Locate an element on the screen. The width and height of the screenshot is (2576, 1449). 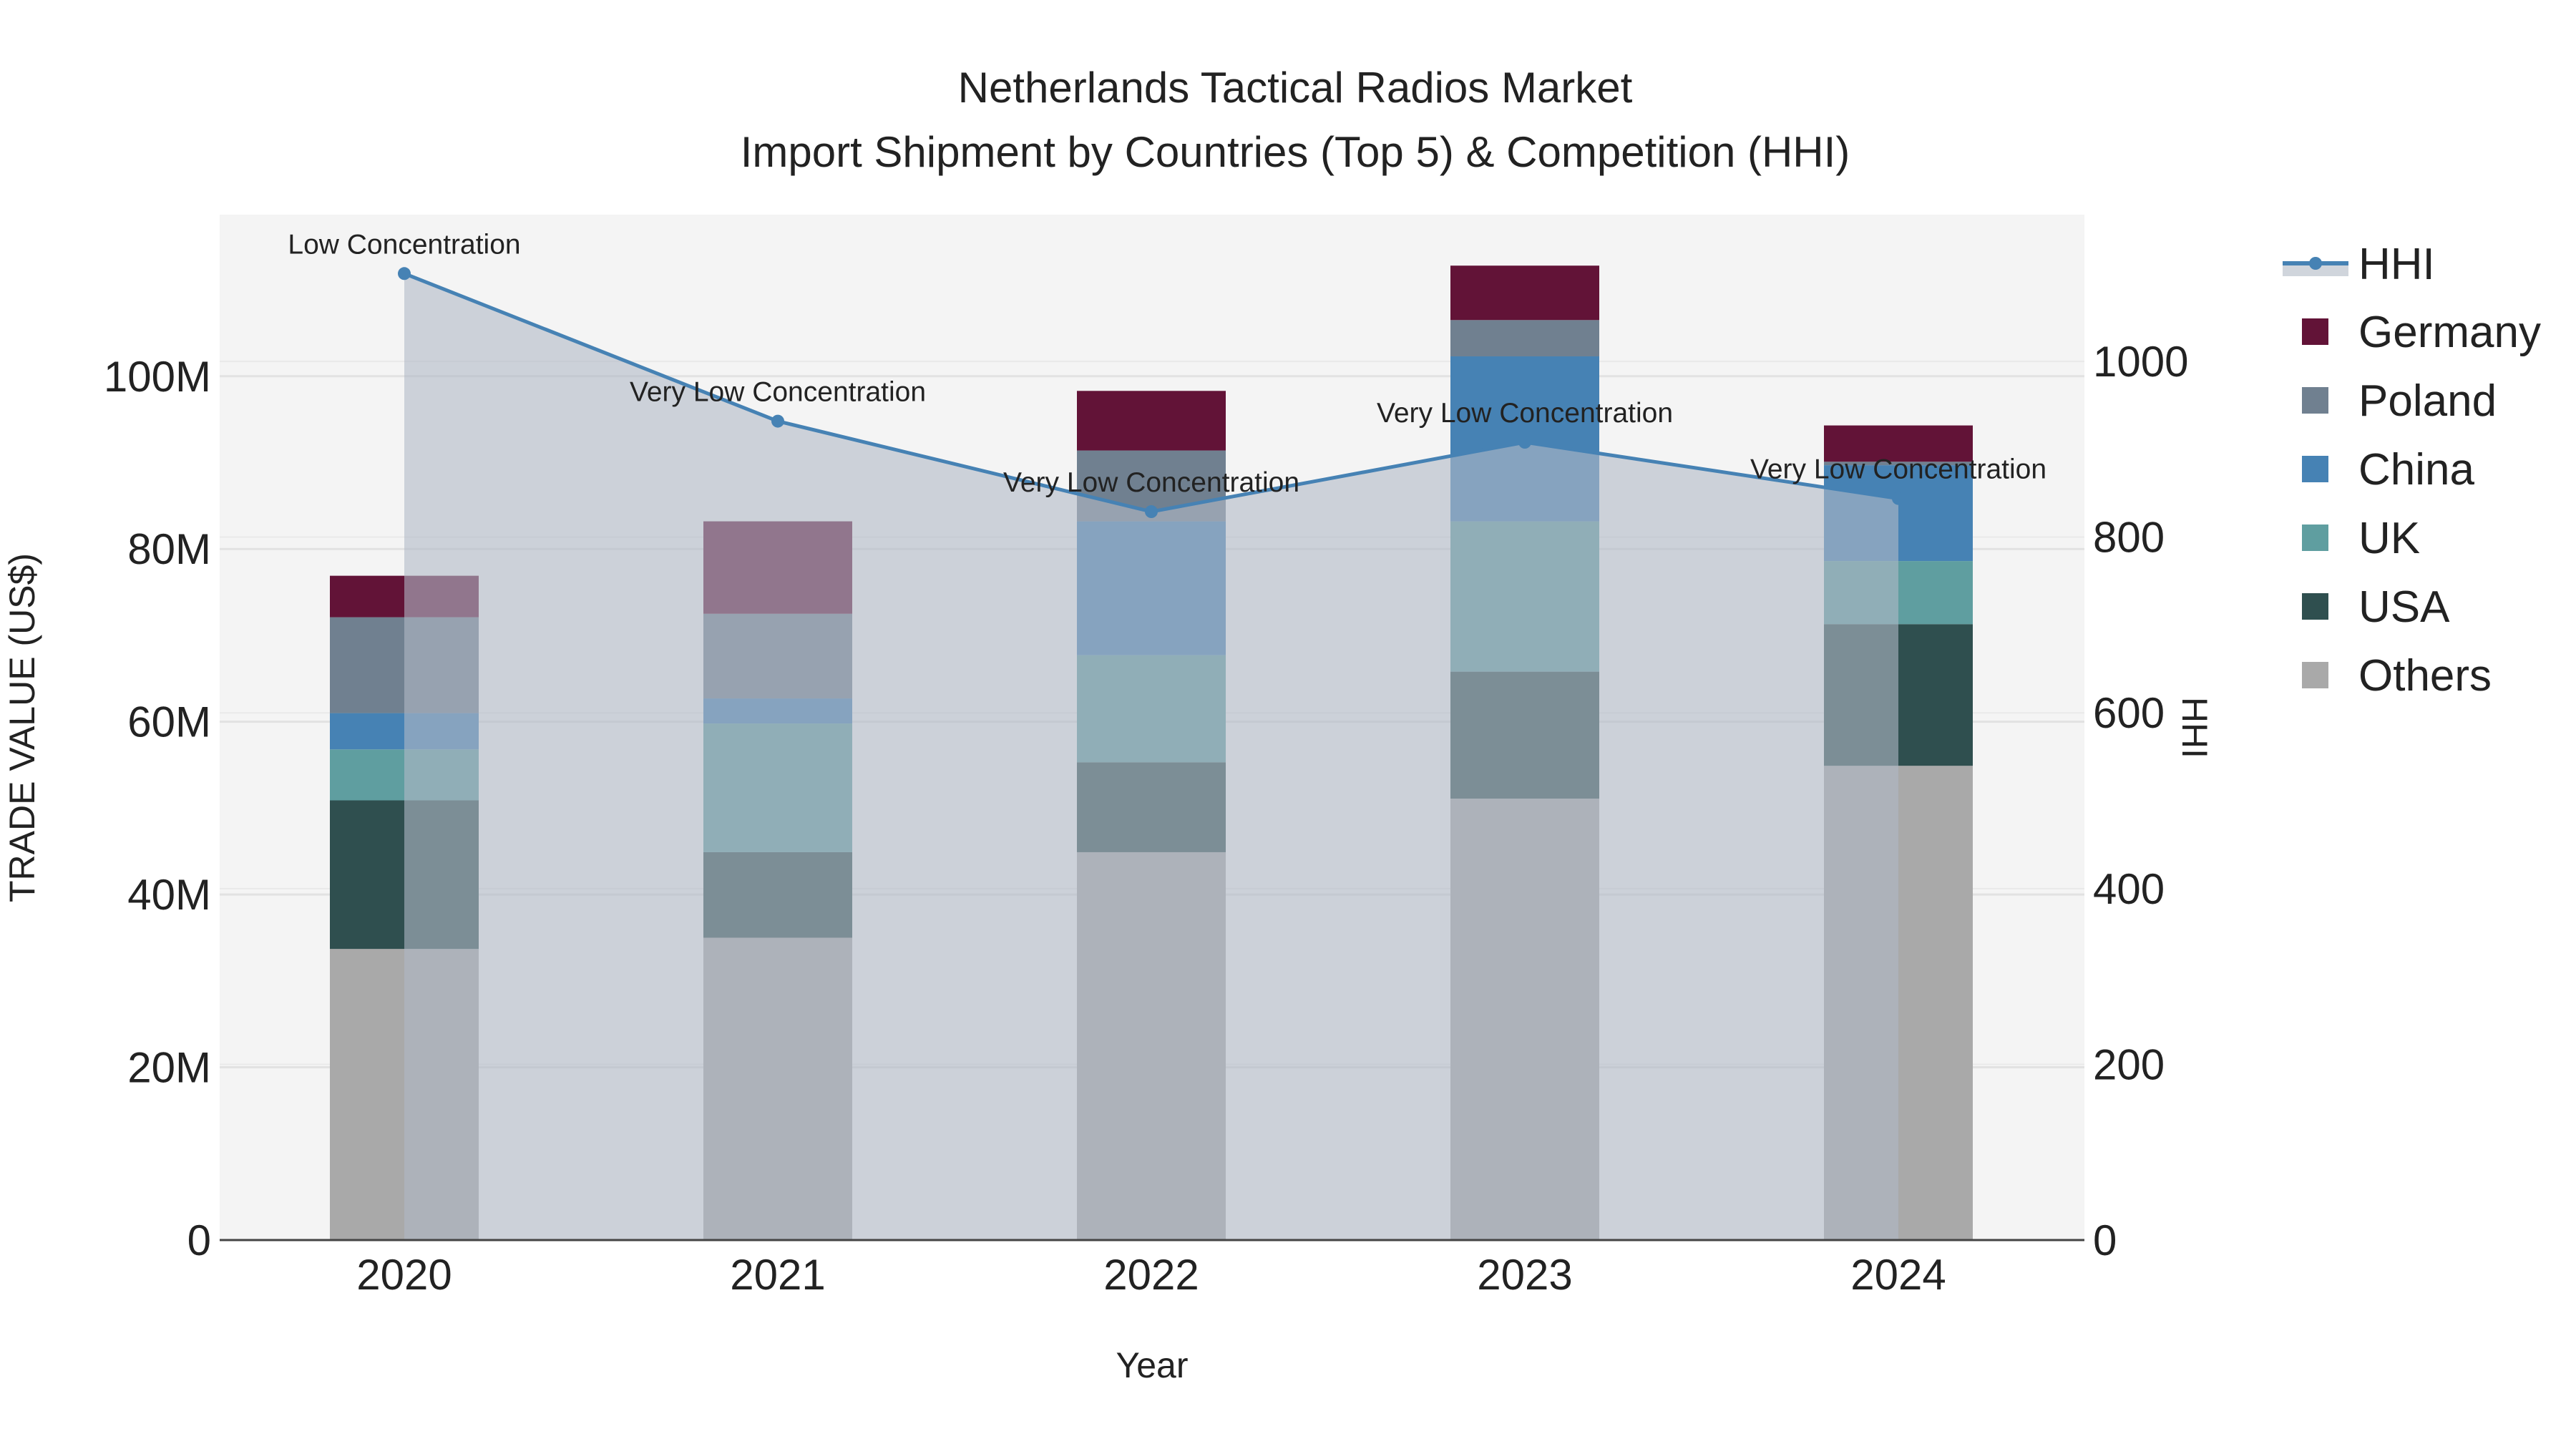
legend: HHI Germany Poland China UK USA Others is located at coordinates (2412, 470).